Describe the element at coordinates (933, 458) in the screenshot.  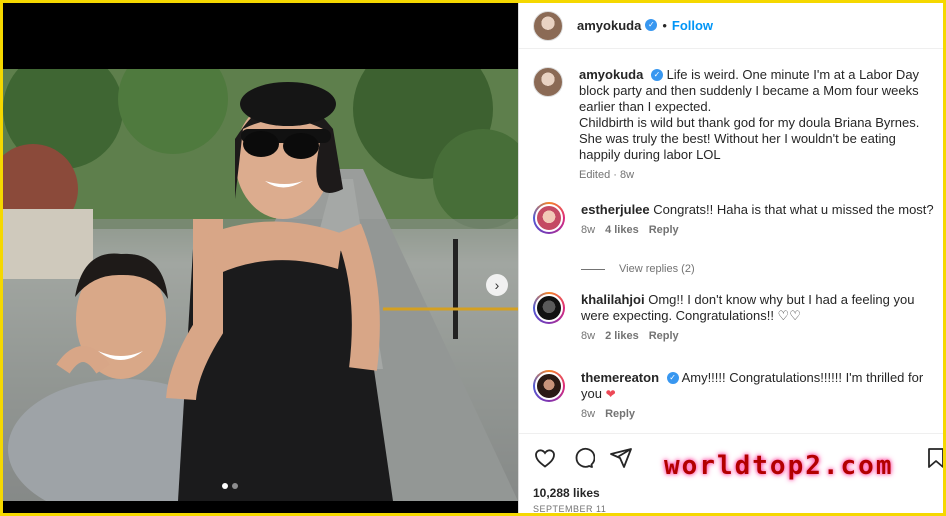
I see `bookmark-icon` at that location.